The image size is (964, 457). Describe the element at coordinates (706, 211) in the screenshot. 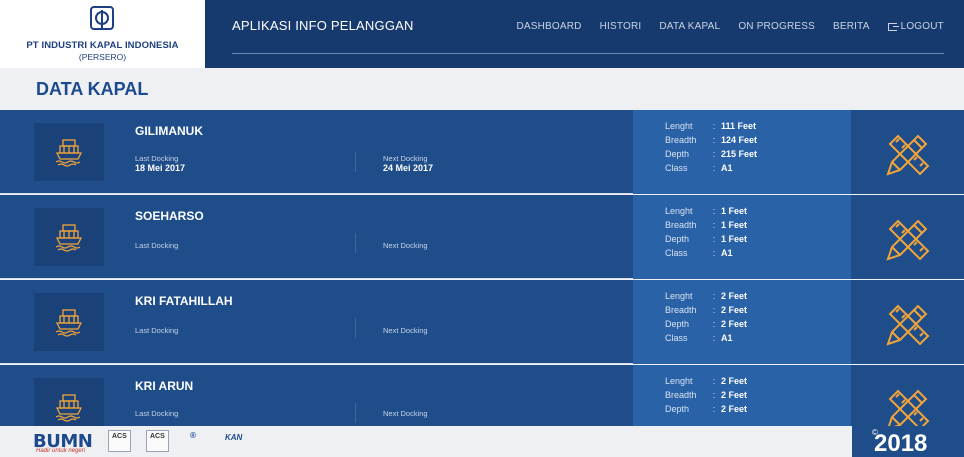

I see `spec-length: Lenght:1 Feet` at that location.